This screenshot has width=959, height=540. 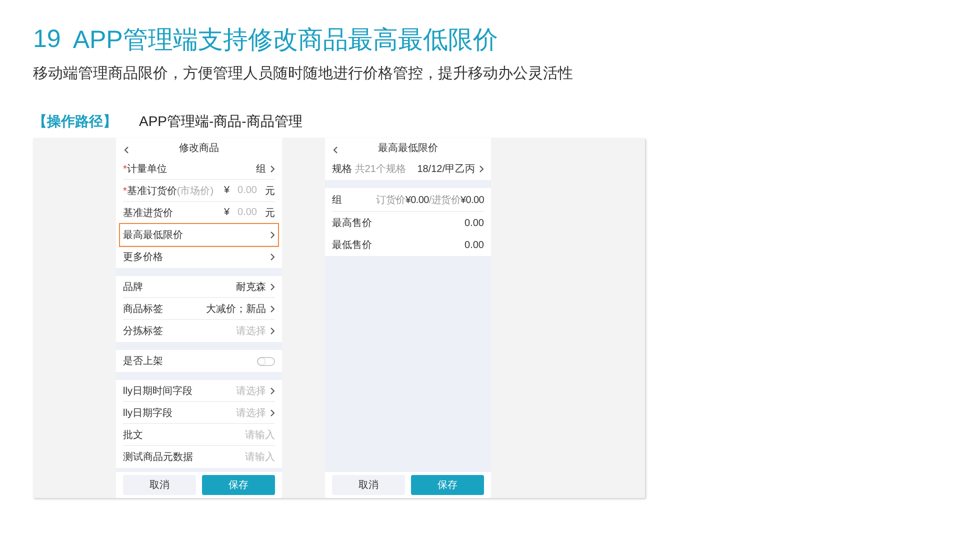 I want to click on path-label: 【操作路径】, so click(x=75, y=122).